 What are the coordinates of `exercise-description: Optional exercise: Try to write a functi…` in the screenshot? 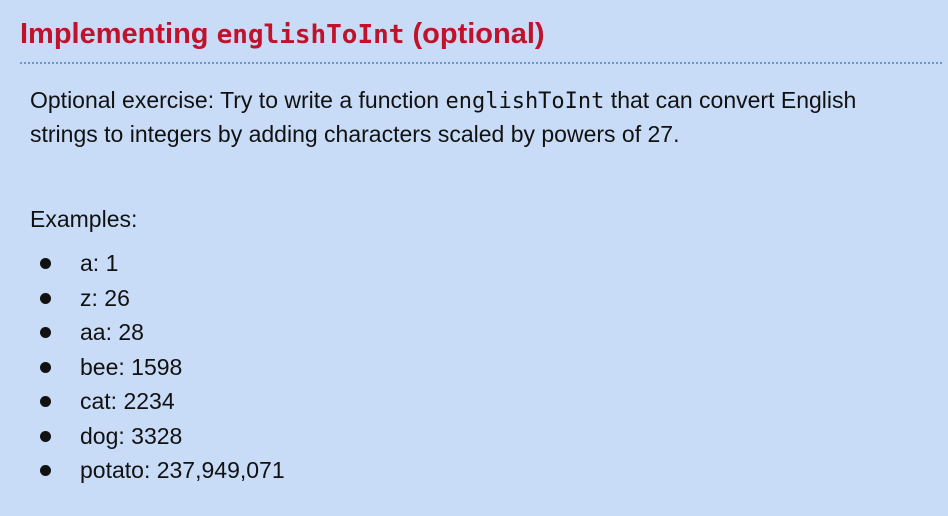 It's located at (480, 117).